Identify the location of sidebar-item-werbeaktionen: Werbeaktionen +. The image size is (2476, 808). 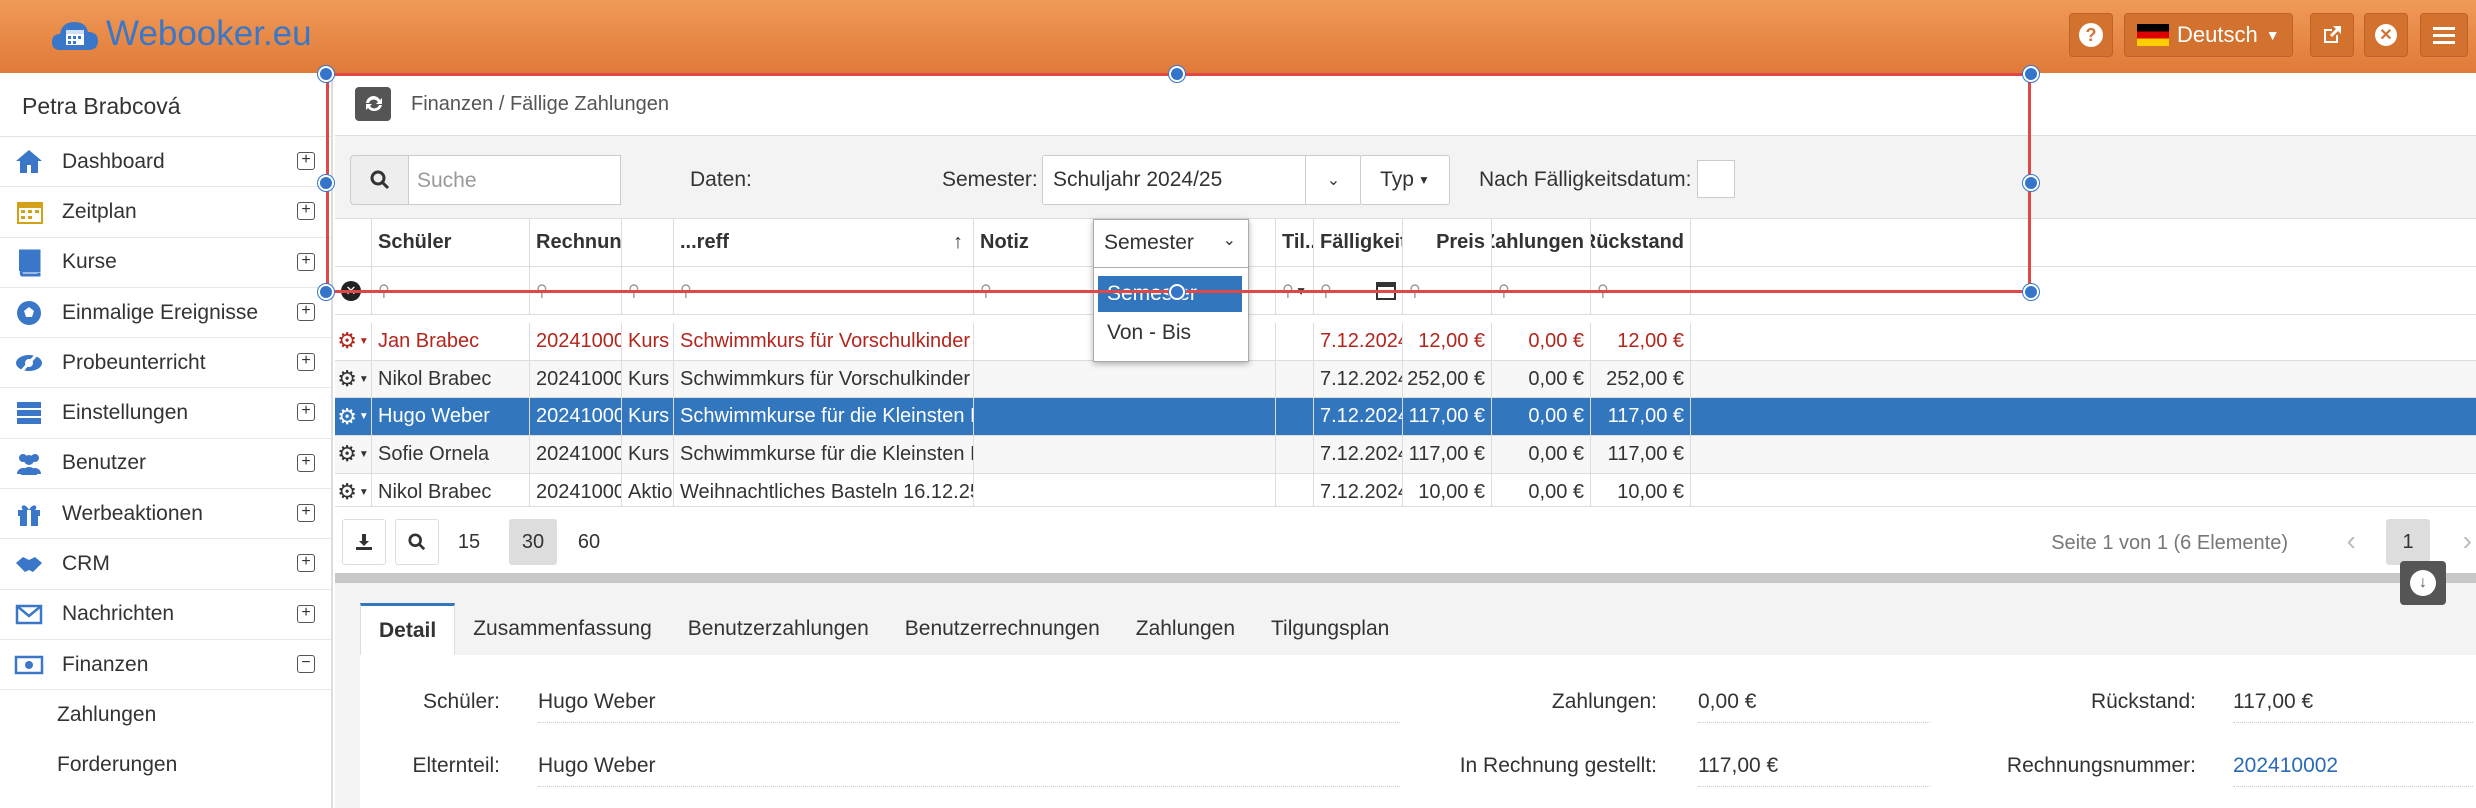
(165, 514).